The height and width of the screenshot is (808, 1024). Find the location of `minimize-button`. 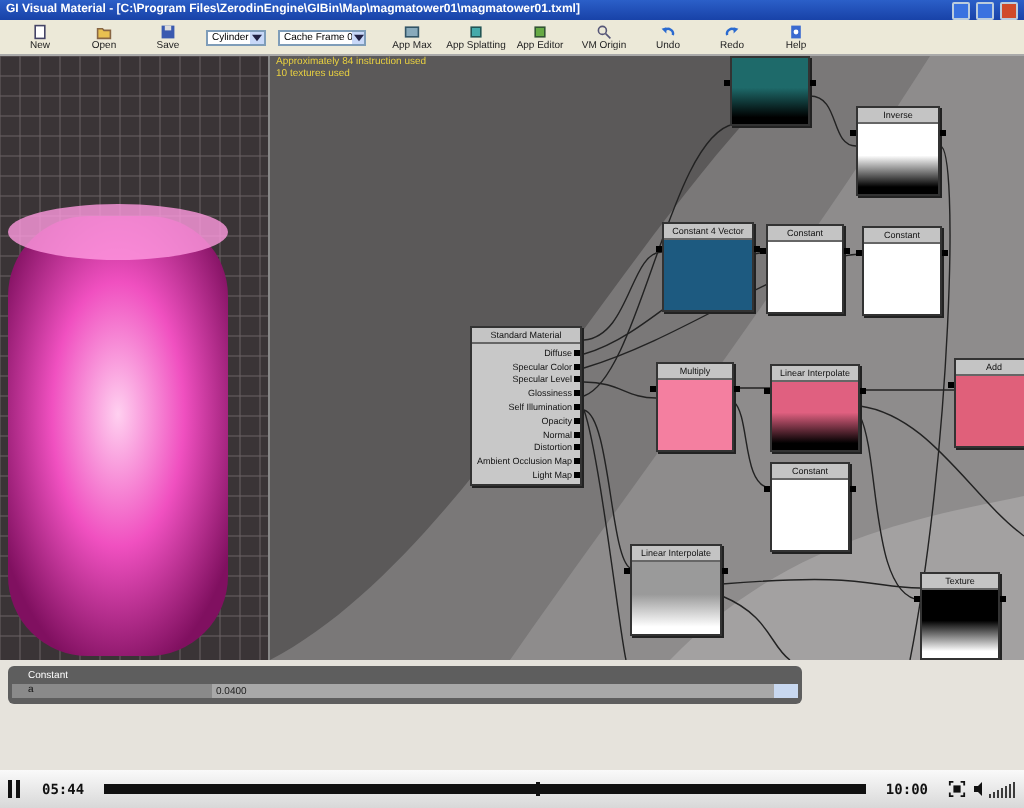

minimize-button is located at coordinates (961, 10).